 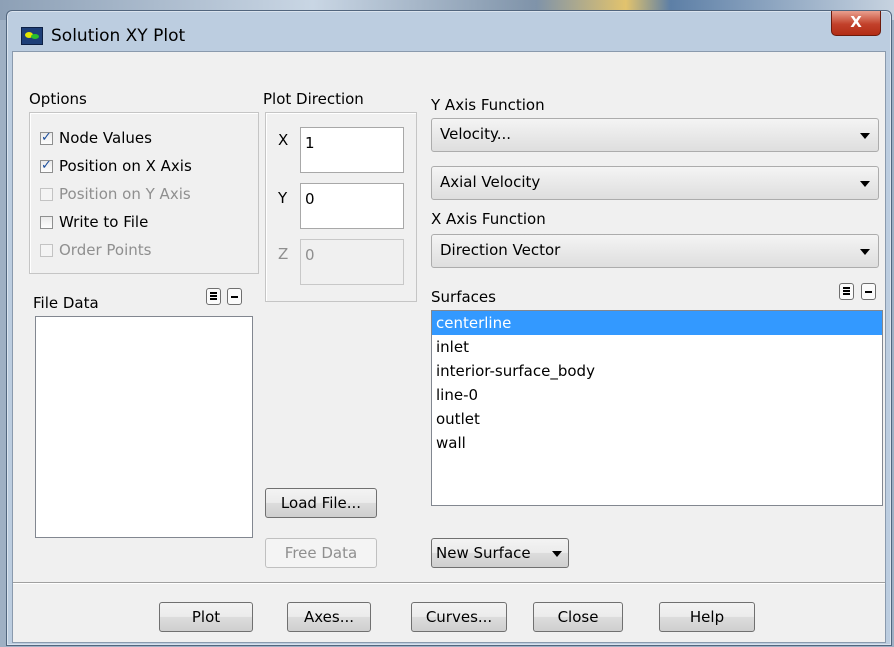 What do you see at coordinates (500, 250) in the screenshot?
I see `select-value: Direction Vector` at bounding box center [500, 250].